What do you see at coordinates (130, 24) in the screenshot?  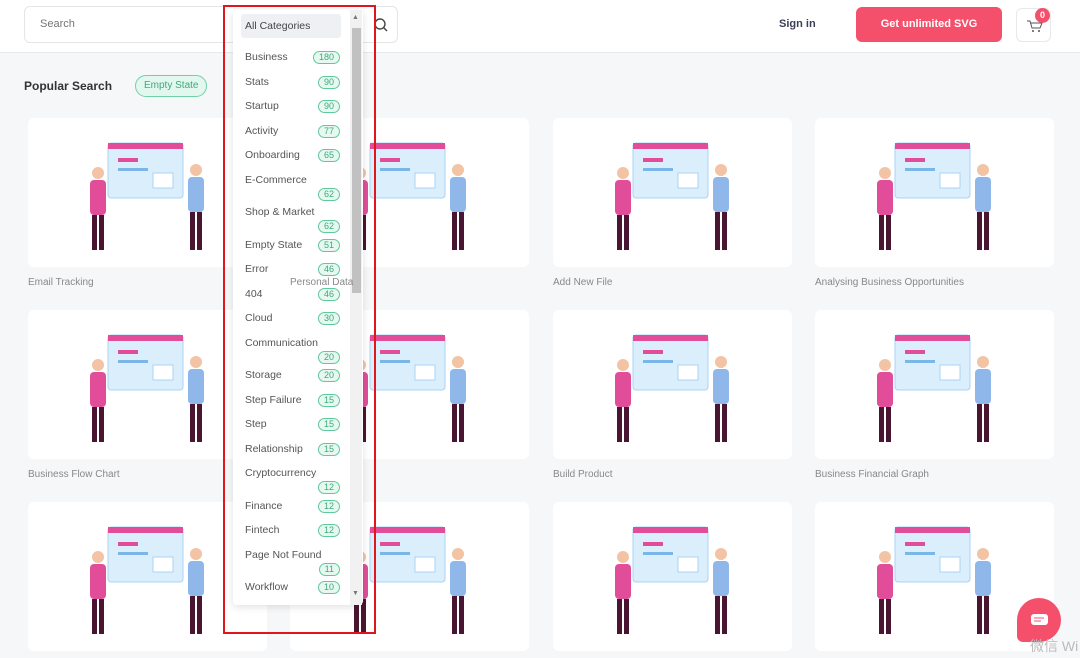 I see `search-input` at bounding box center [130, 24].